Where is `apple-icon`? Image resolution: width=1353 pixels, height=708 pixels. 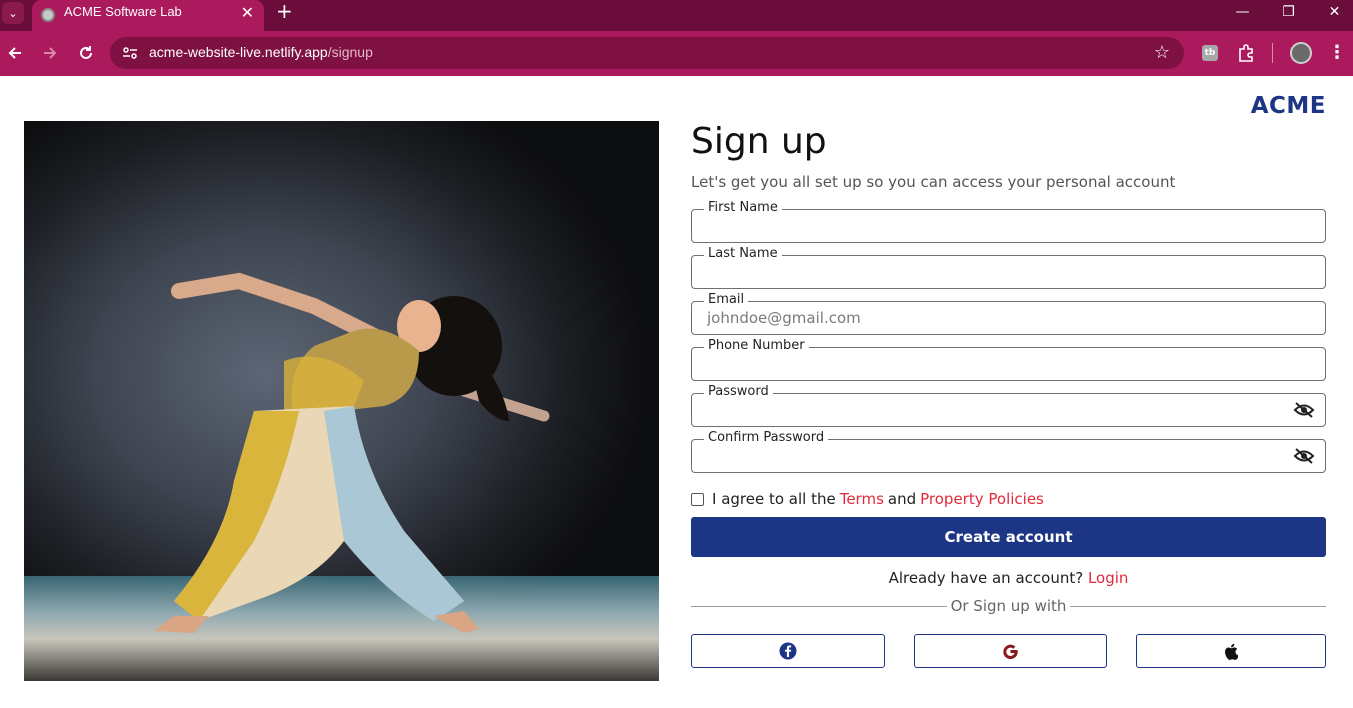 apple-icon is located at coordinates (1231, 651).